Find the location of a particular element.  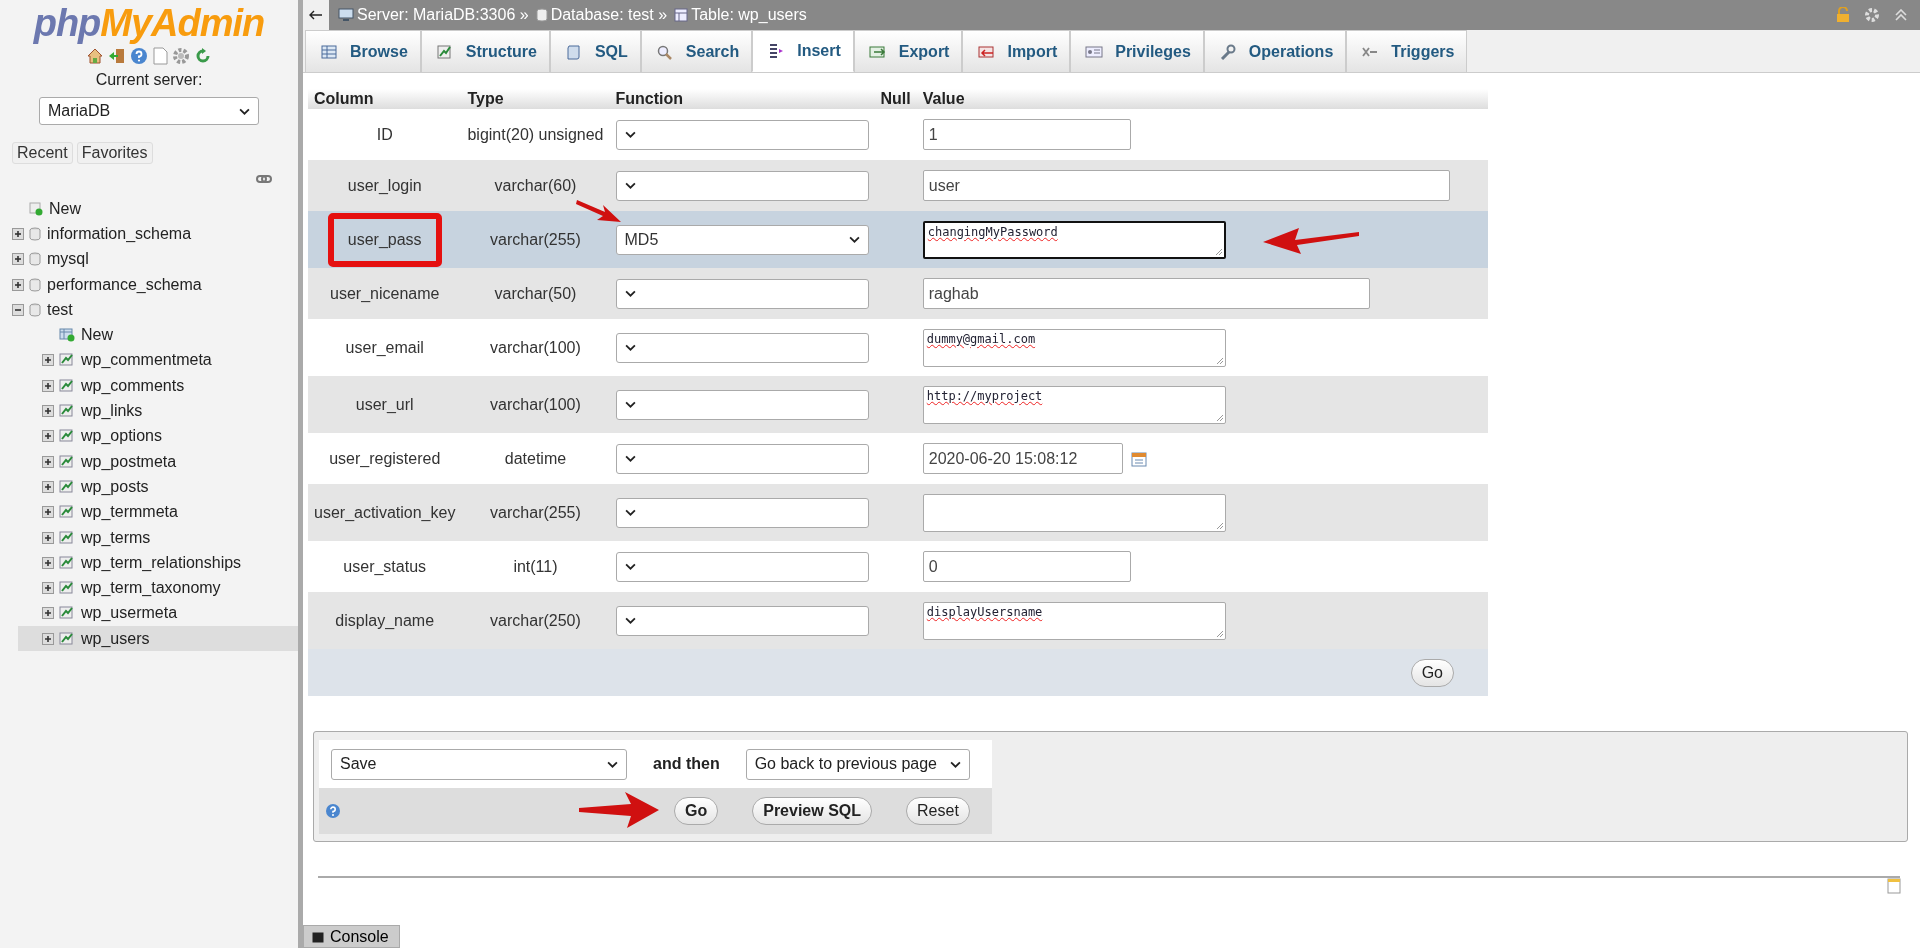

tree-item: test is located at coordinates (60, 309).